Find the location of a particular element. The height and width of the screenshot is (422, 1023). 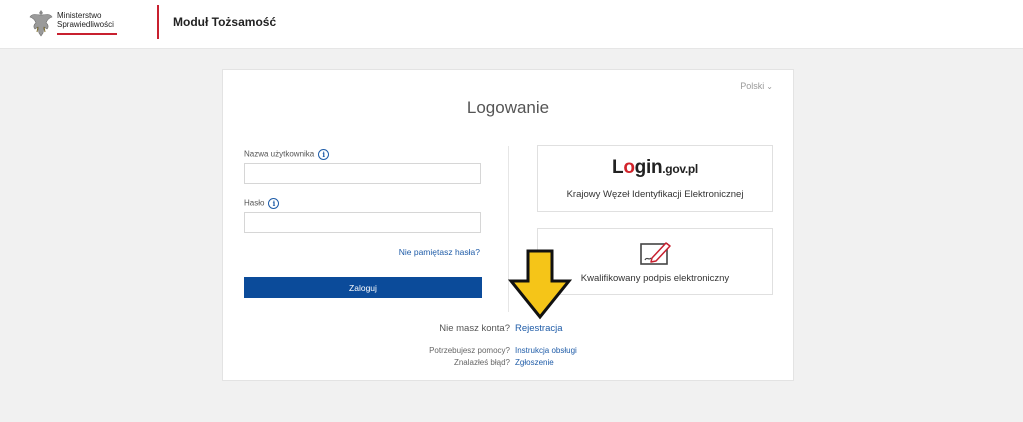

ministry-name-line2: Sprawiedliwości is located at coordinates (85, 24).